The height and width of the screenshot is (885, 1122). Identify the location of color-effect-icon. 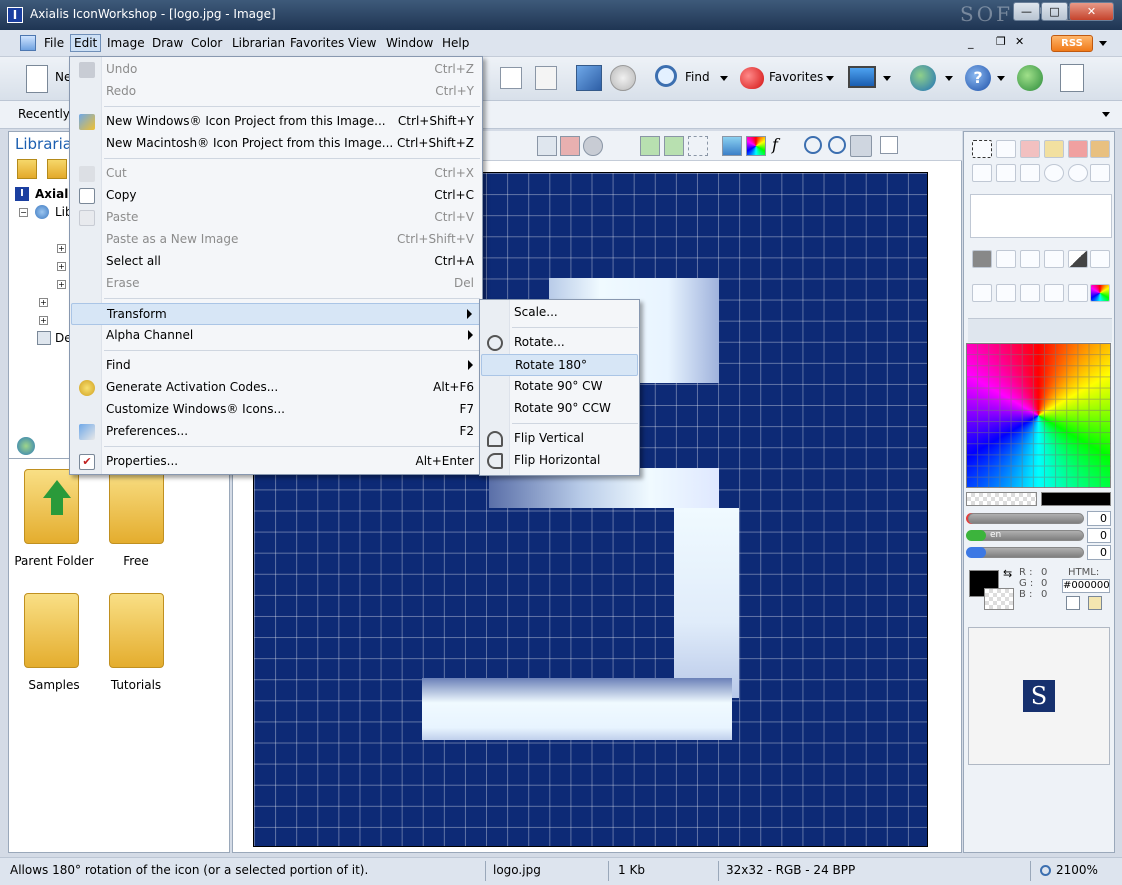
(1100, 293).